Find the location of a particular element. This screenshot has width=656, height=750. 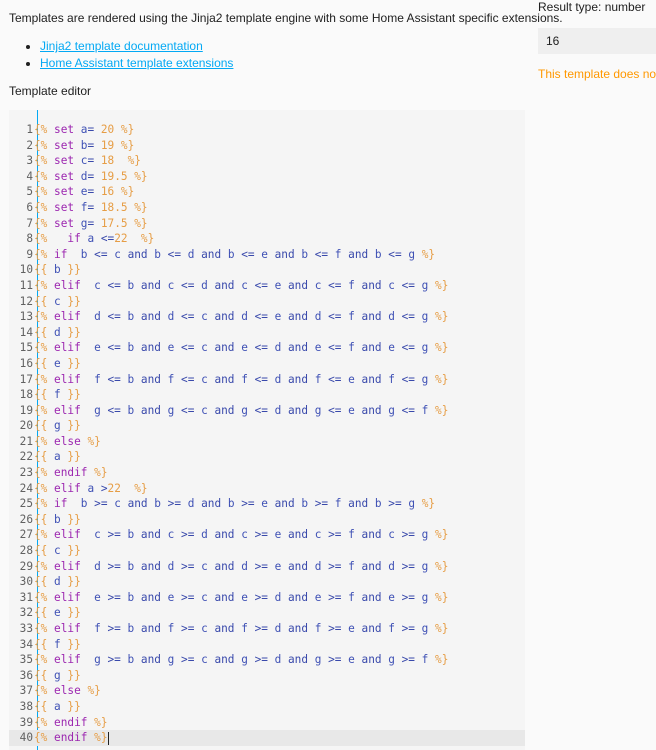

doc-link-item: Home Assistant template extensions is located at coordinates (136, 63).